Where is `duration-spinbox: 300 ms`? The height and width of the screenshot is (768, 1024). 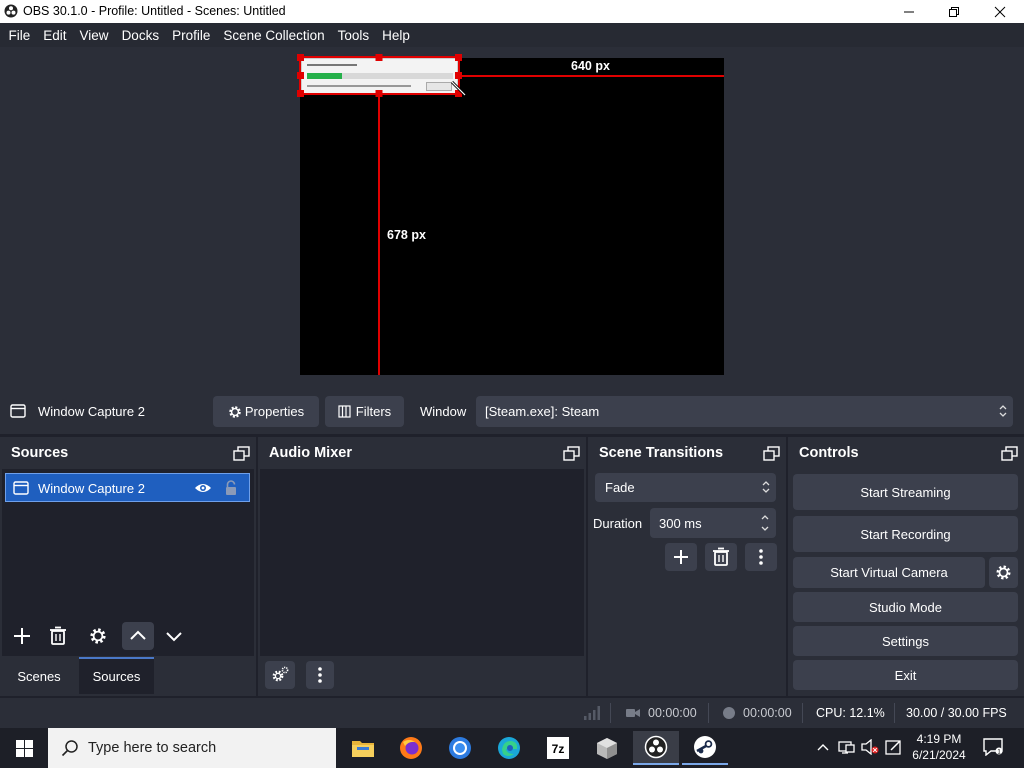 duration-spinbox: 300 ms is located at coordinates (713, 523).